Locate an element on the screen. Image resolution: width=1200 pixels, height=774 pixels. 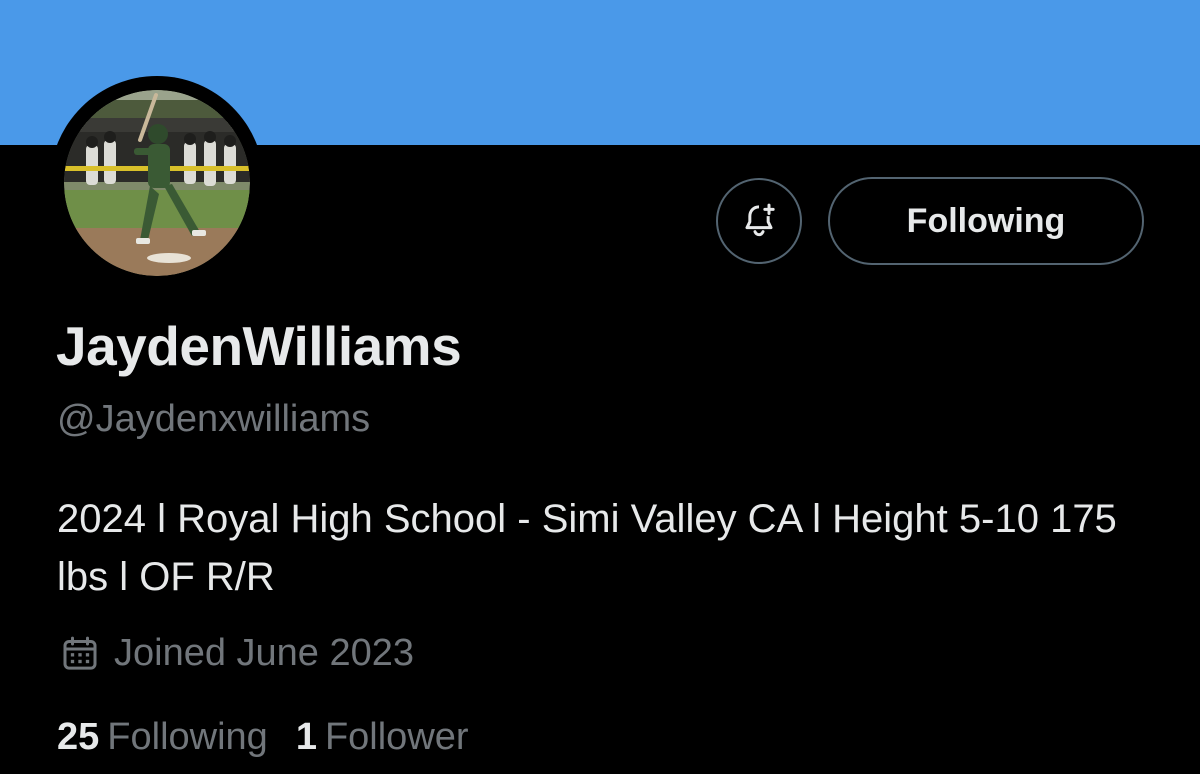
followers-stat: 1 Follower is located at coordinates (382, 737).